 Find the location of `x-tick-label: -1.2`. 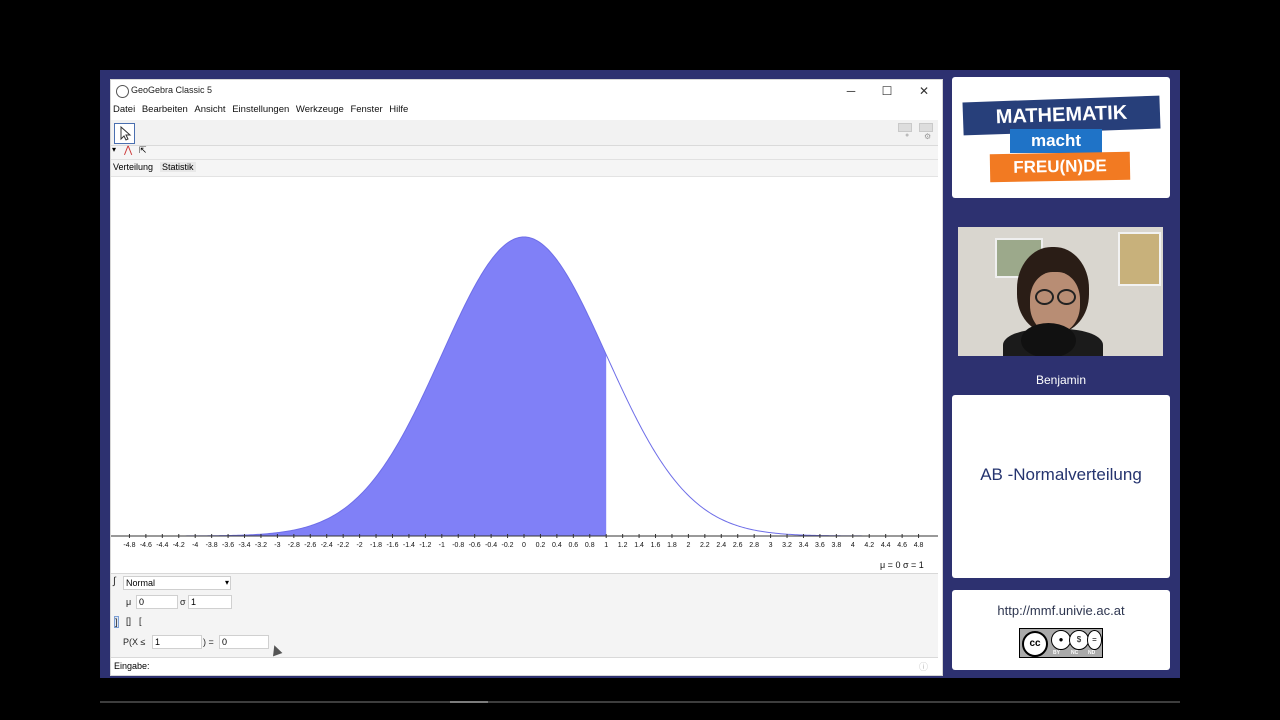

x-tick-label: -1.2 is located at coordinates (425, 545).